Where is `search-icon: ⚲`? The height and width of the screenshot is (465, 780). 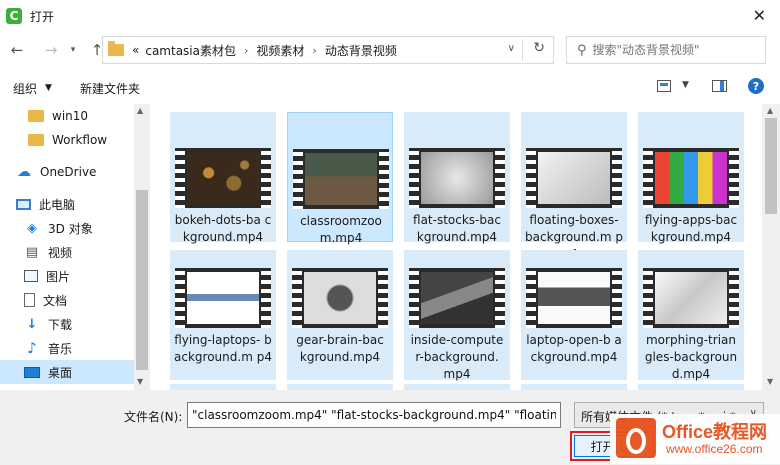 search-icon: ⚲ is located at coordinates (582, 50).